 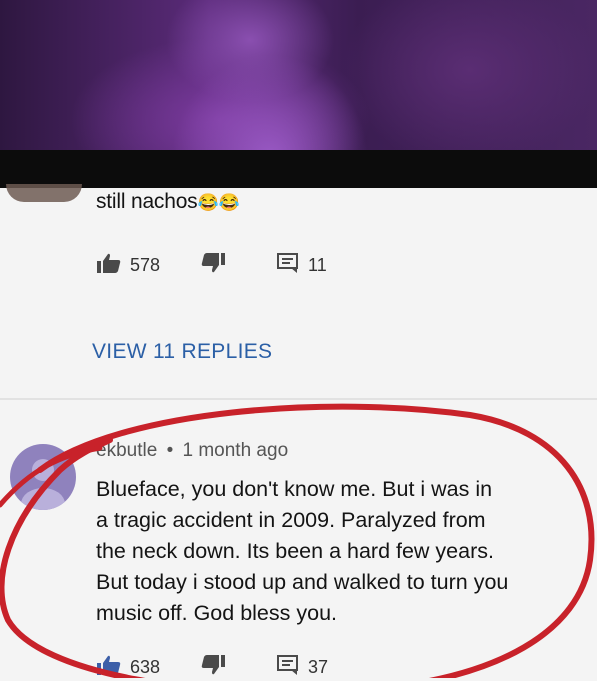 What do you see at coordinates (147, 201) in the screenshot?
I see `comment-1-message: still nachos` at bounding box center [147, 201].